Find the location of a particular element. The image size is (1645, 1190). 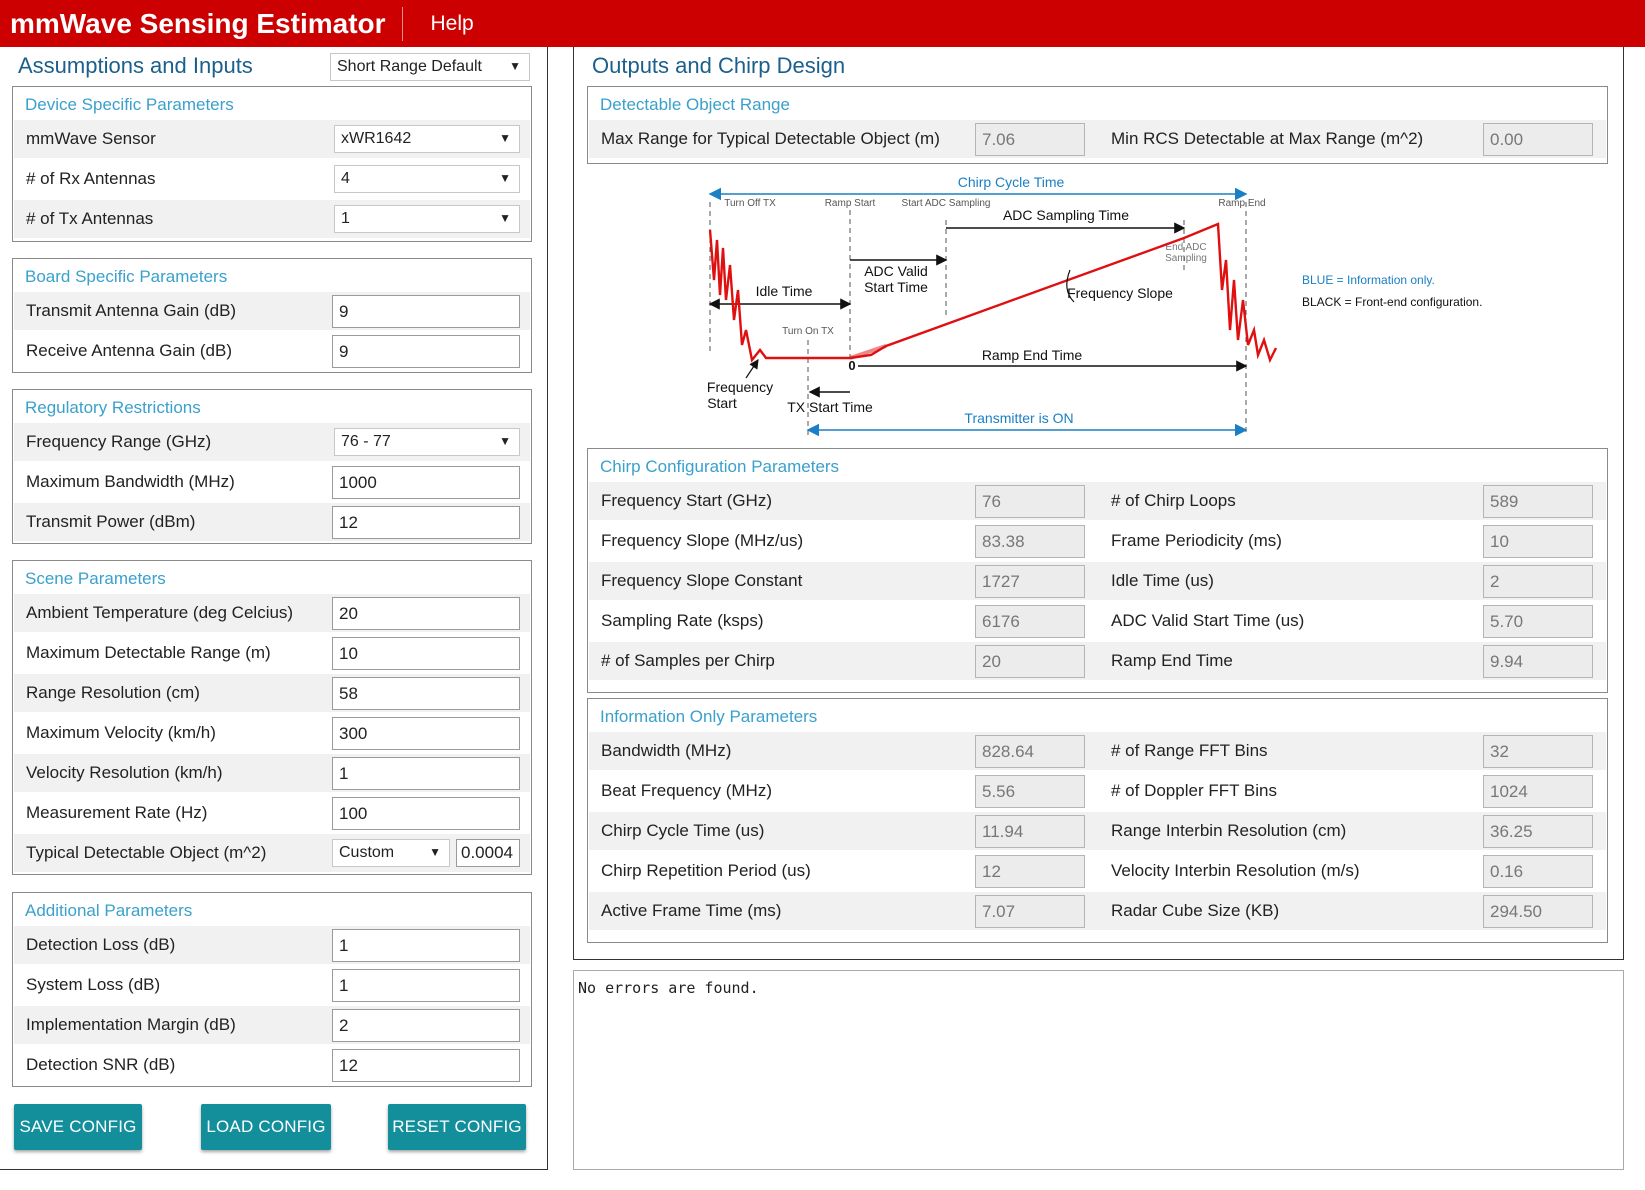

measurement-rate-row: Measurement Rate (Hz) 100 is located at coordinates (272, 813).